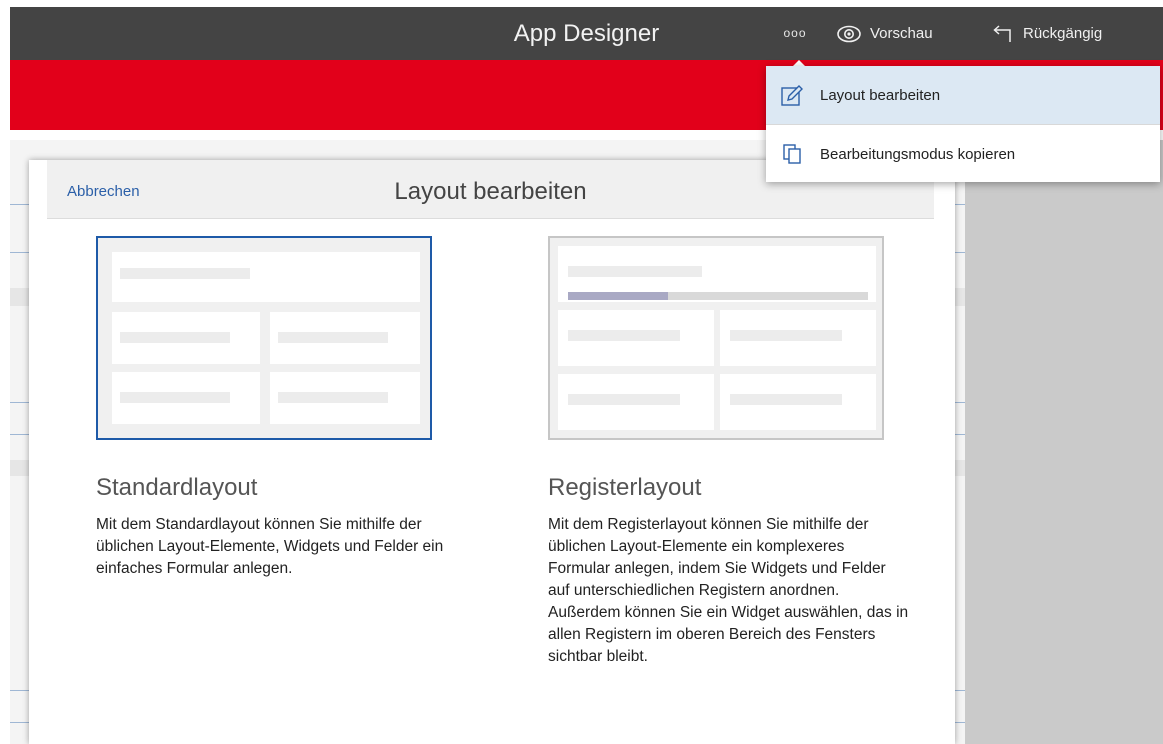  What do you see at coordinates (1064, 442) in the screenshot?
I see `side-panel-background` at bounding box center [1064, 442].